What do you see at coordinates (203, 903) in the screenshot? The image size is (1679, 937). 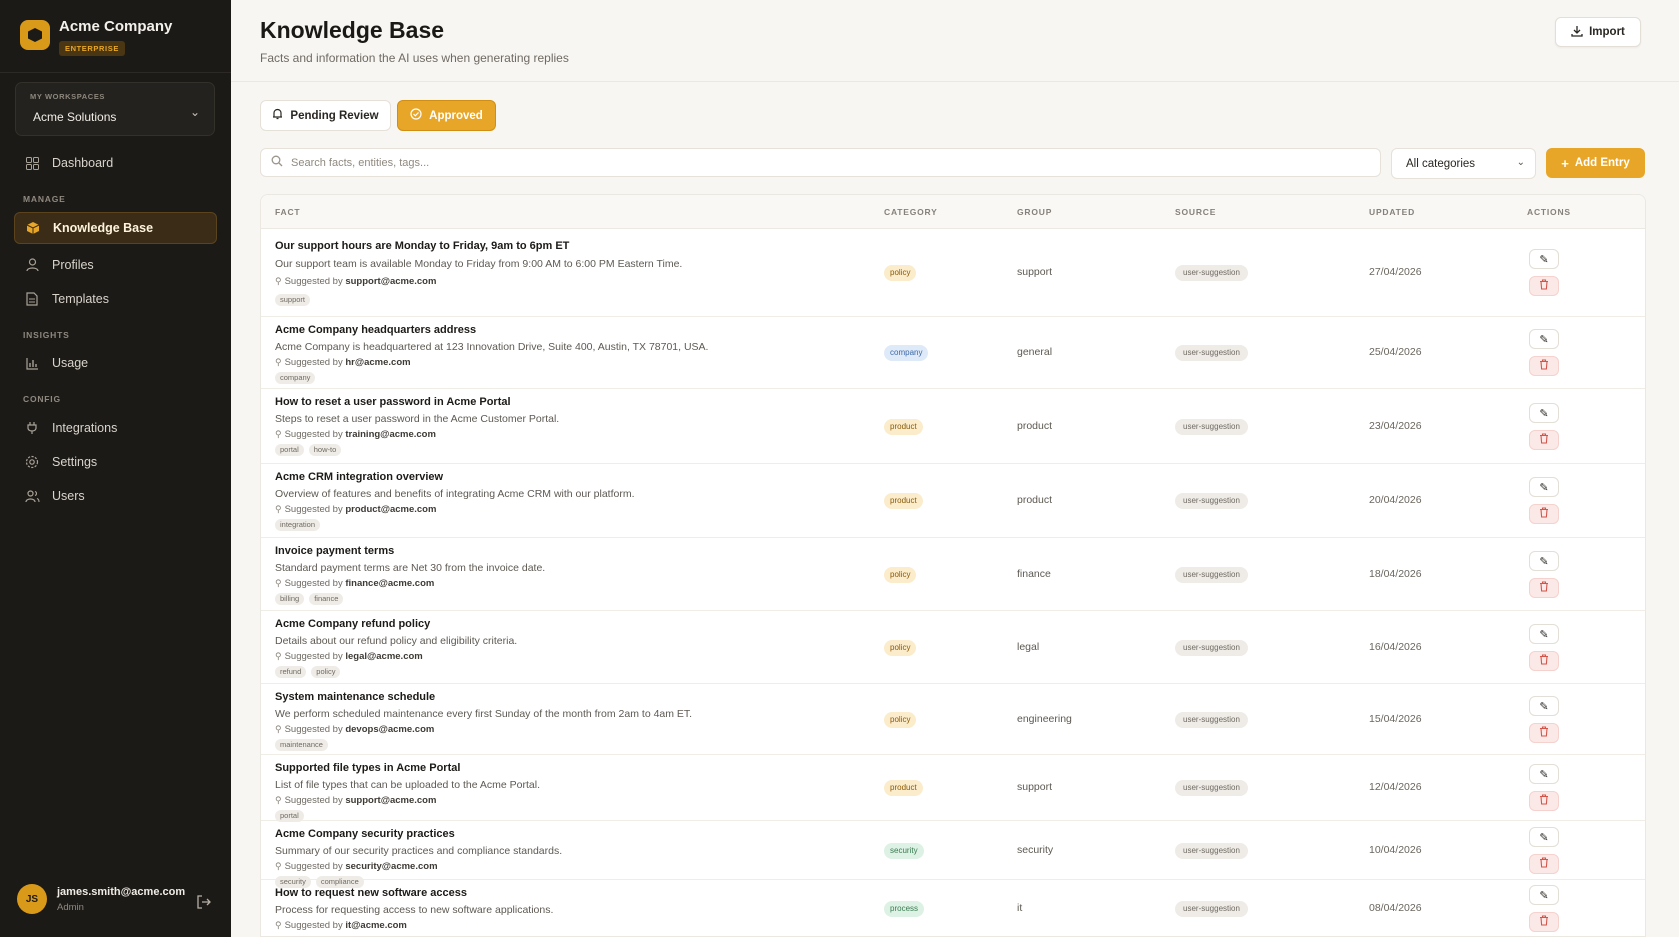 I see `logout-icon` at bounding box center [203, 903].